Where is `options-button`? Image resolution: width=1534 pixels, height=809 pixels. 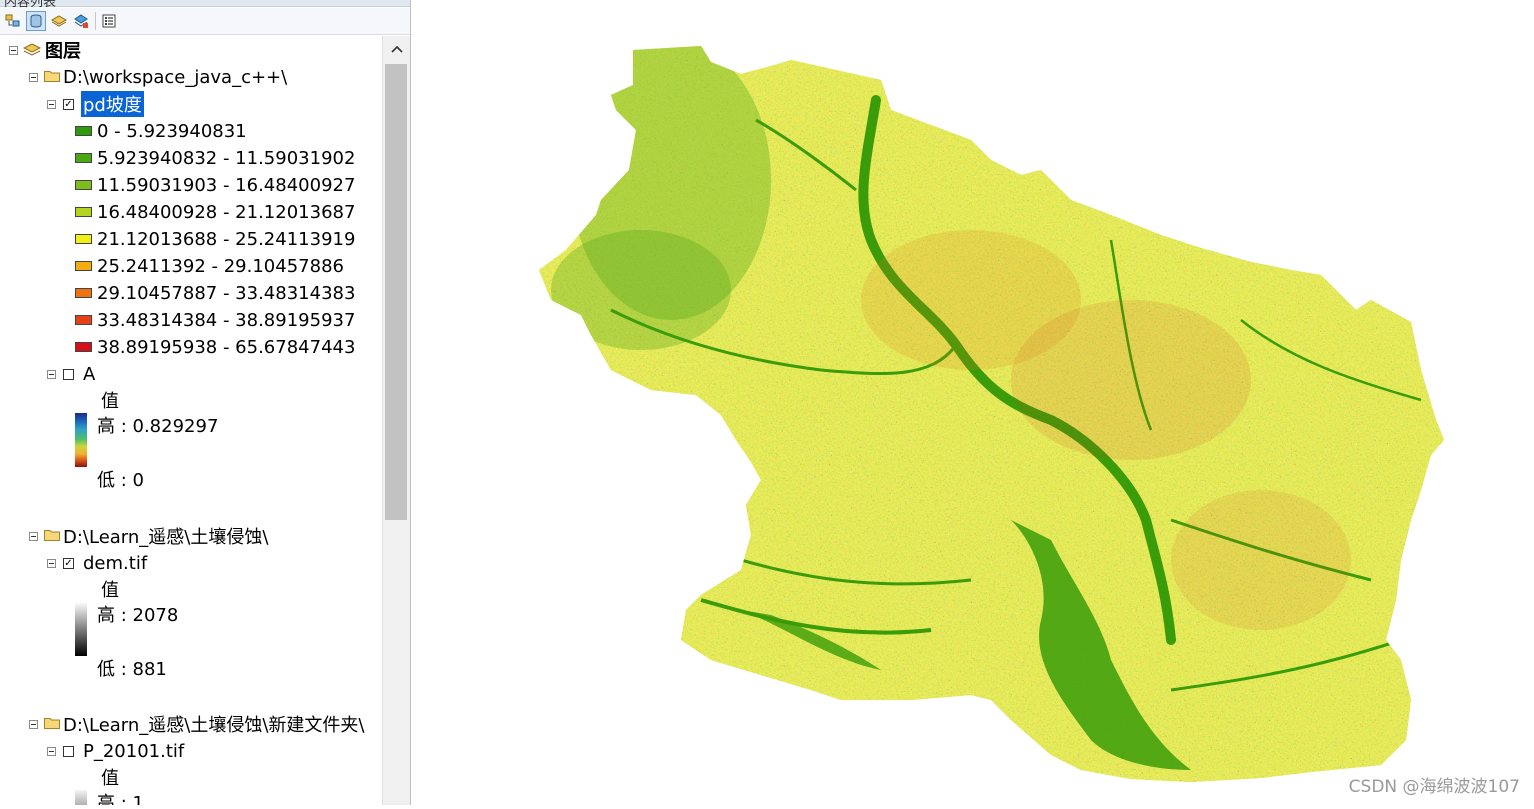
options-button is located at coordinates (109, 21).